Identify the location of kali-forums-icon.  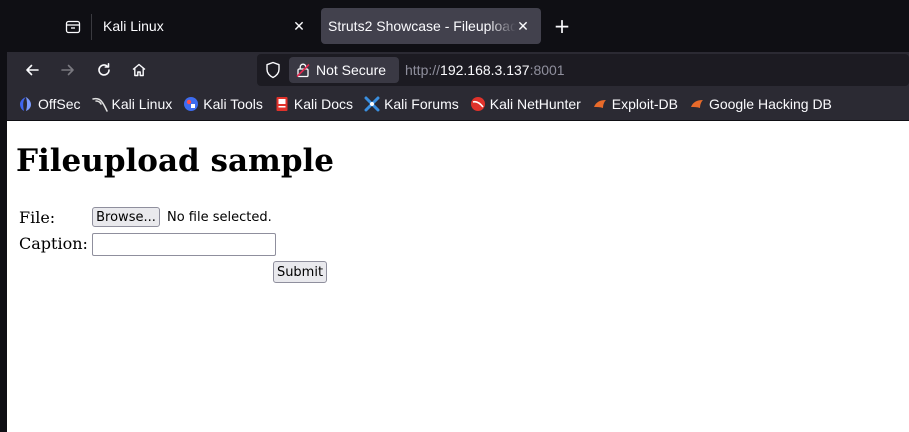
(372, 104).